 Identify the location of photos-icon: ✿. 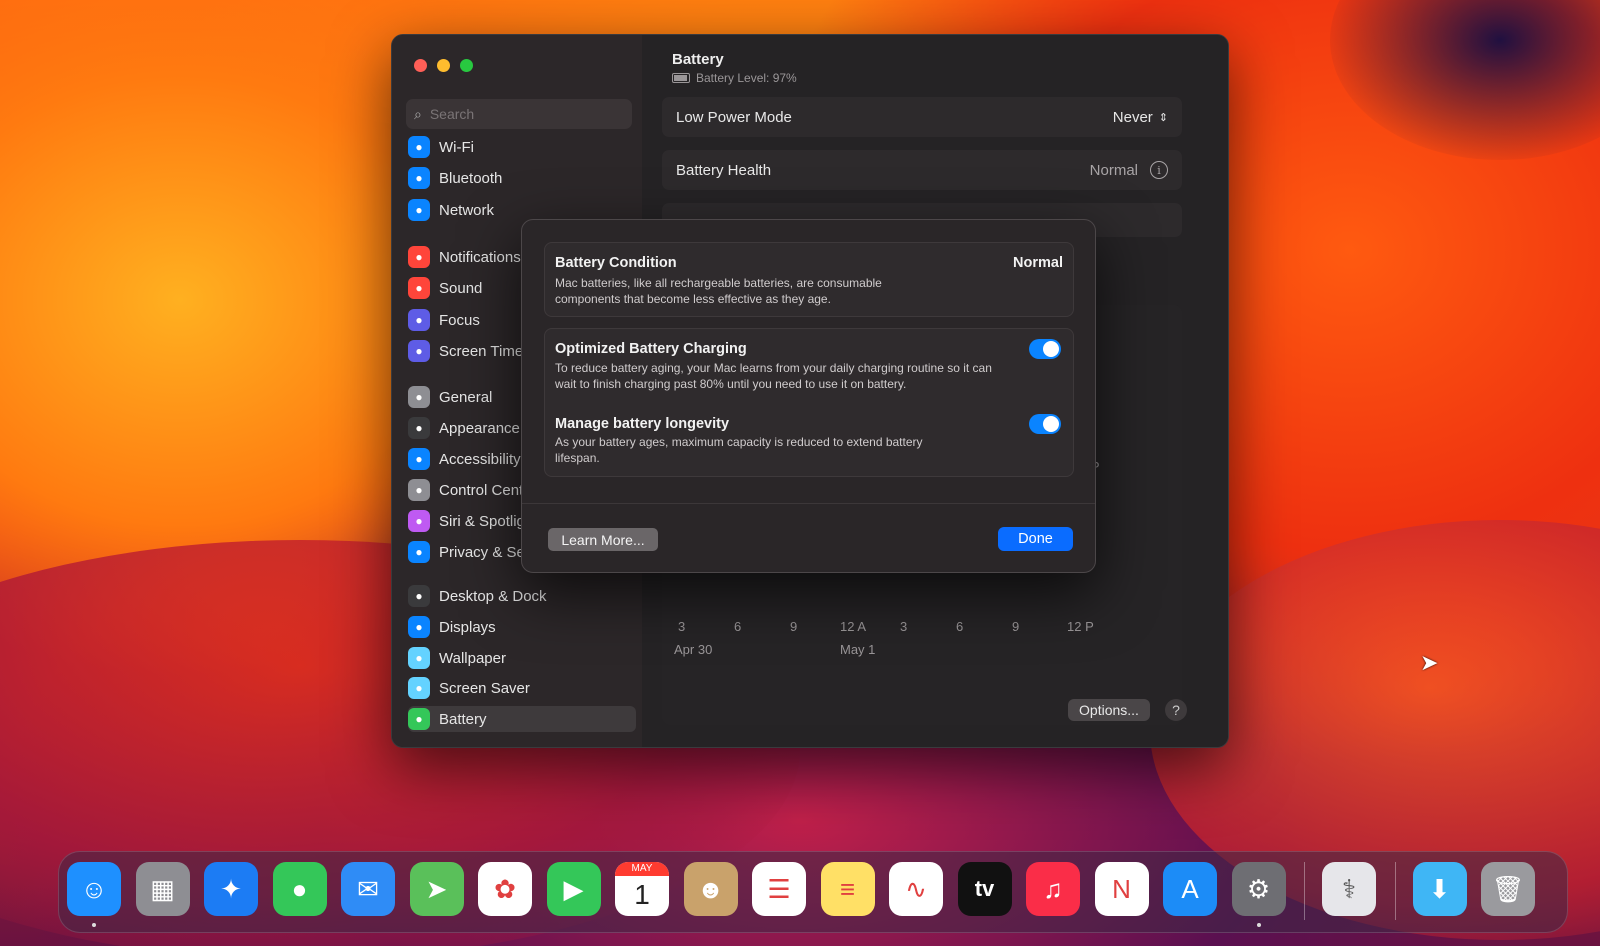
(505, 889).